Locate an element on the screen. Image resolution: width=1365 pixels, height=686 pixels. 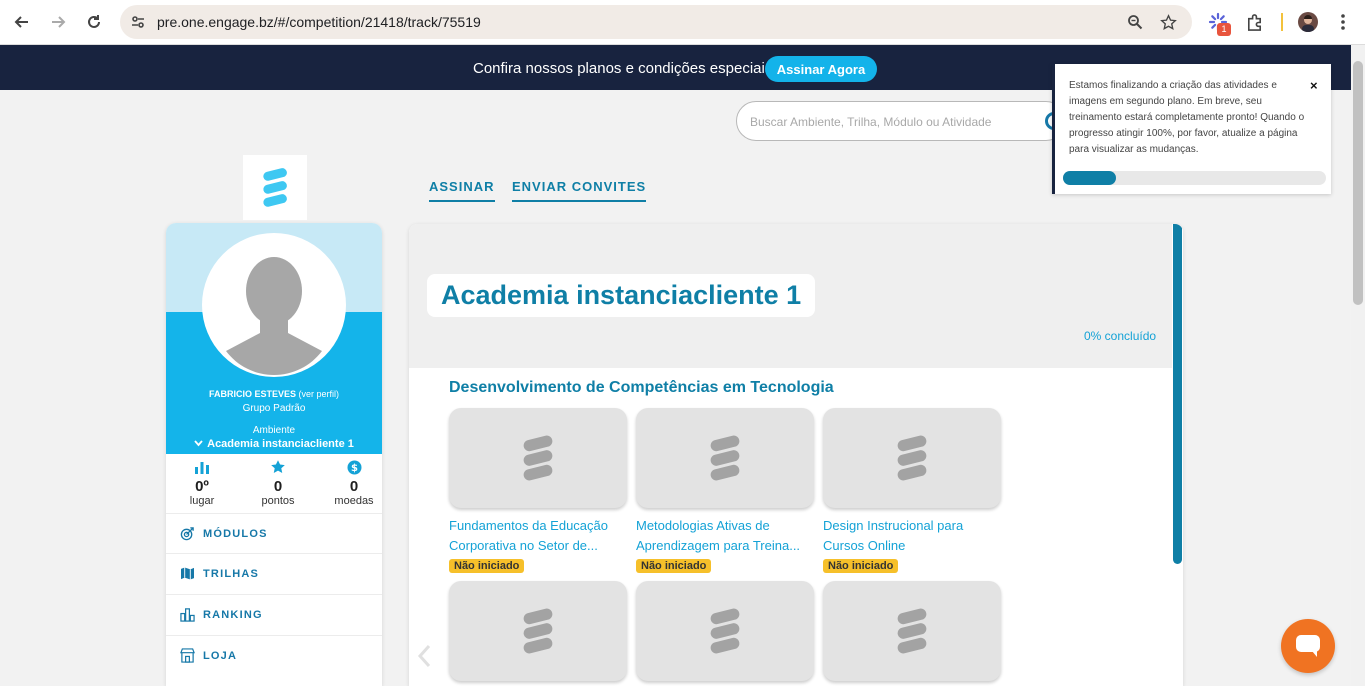
subscribe-now-button: Assinar Agora is located at coordinates (821, 69).